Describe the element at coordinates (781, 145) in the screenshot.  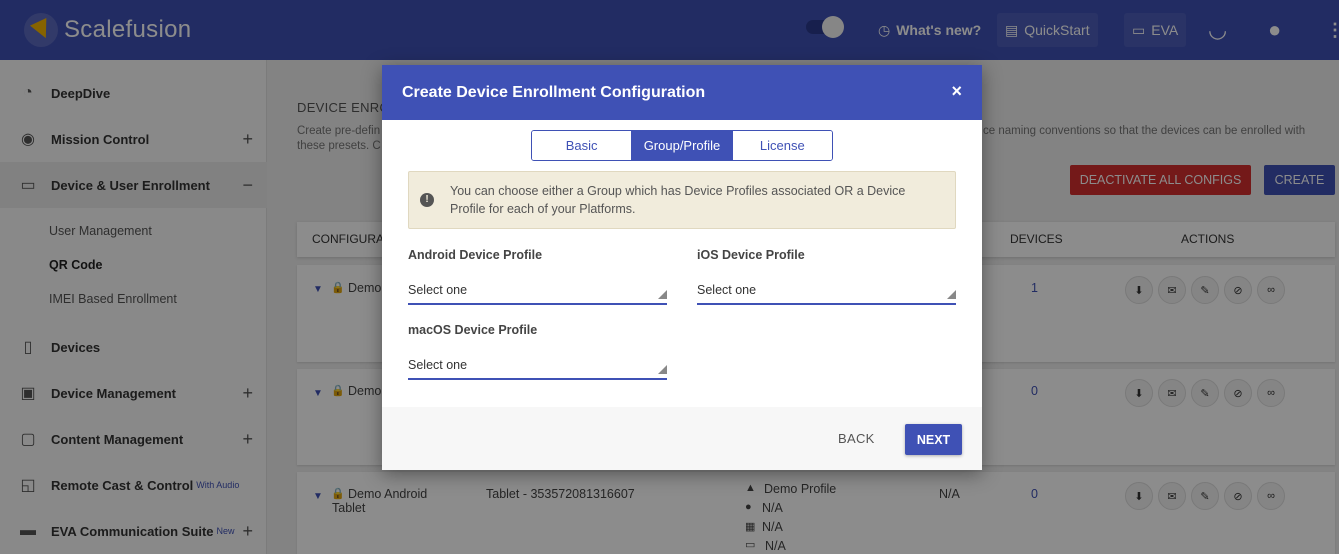
I see `tab-license: License` at that location.